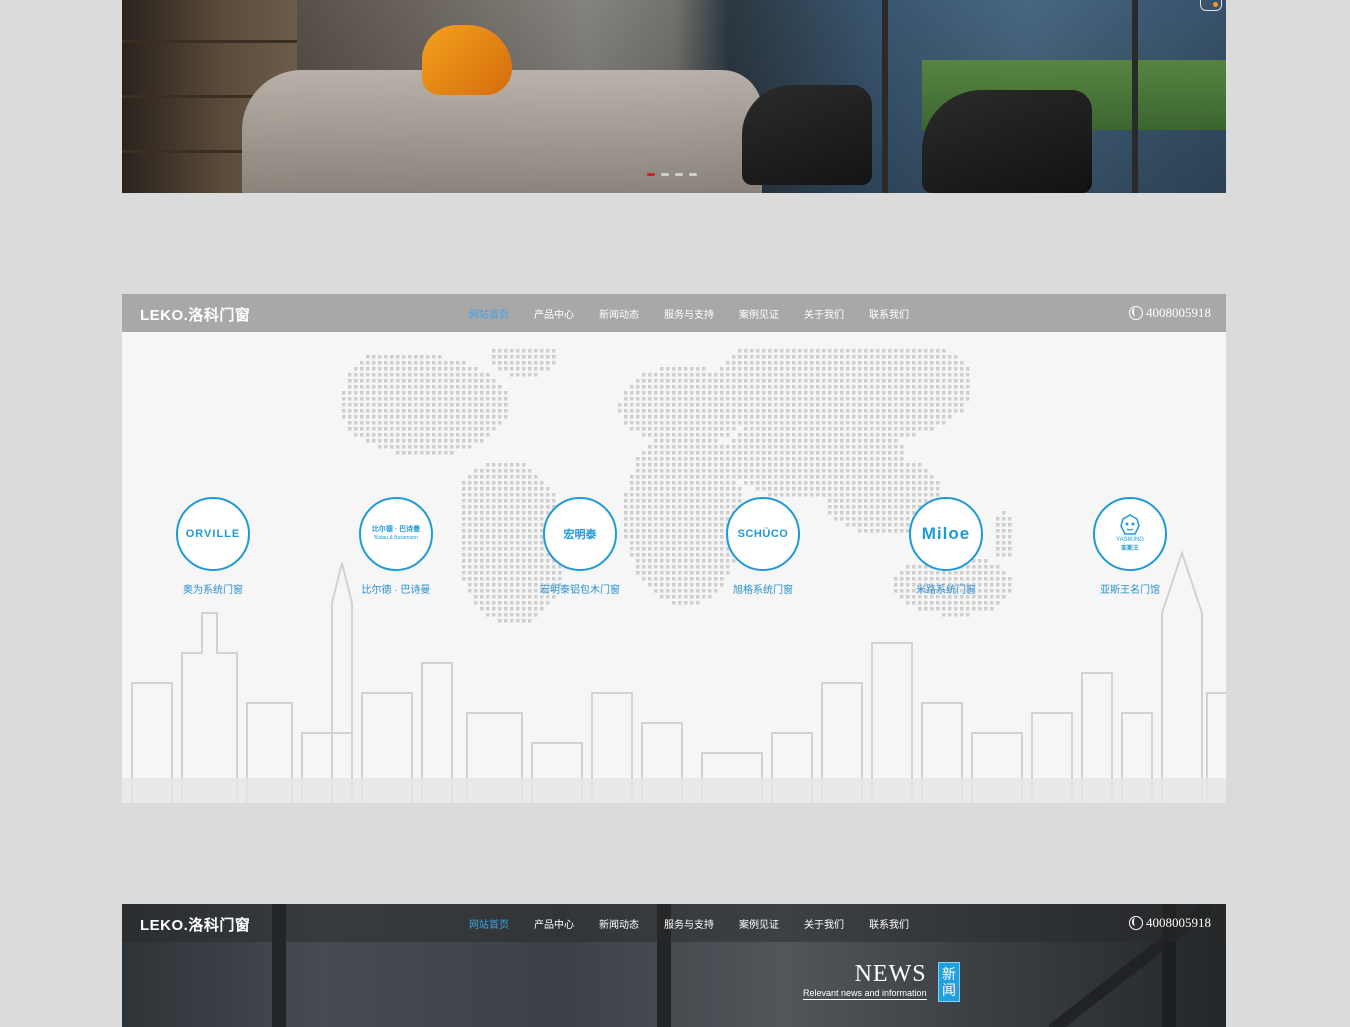 The height and width of the screenshot is (1027, 1350). What do you see at coordinates (213, 534) in the screenshot?
I see `brand-logo-circle: ORVILLE` at bounding box center [213, 534].